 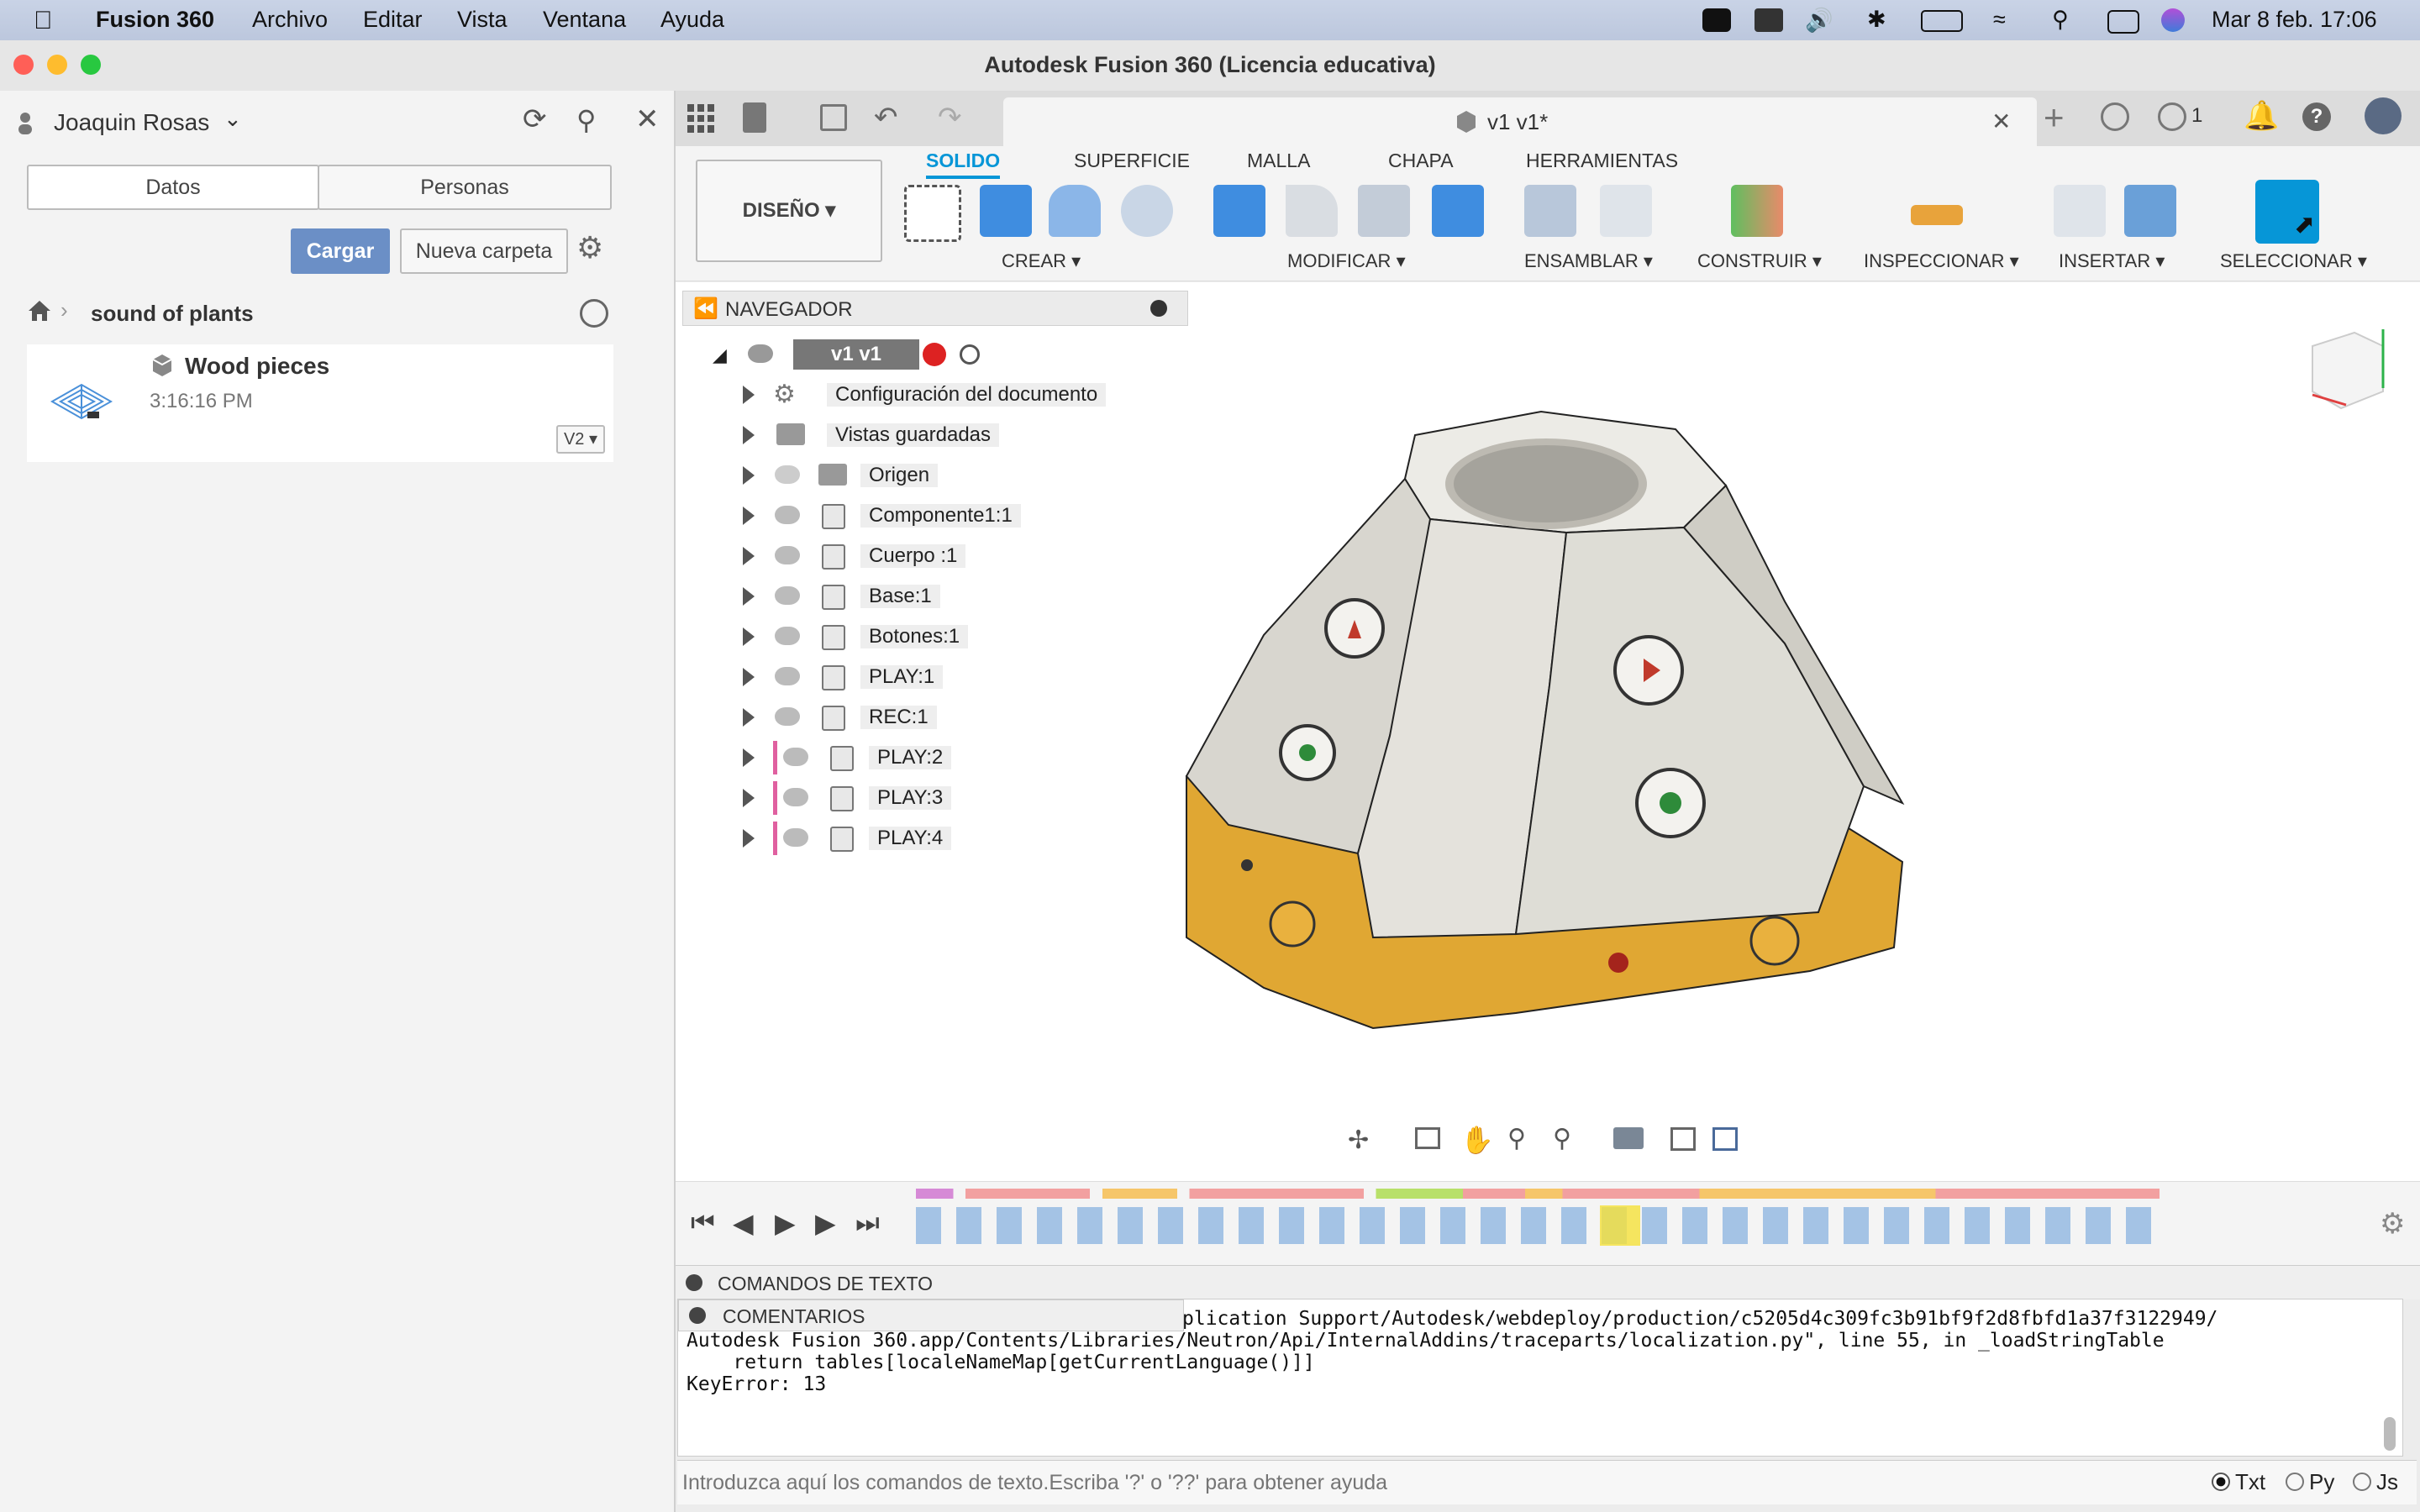 What do you see at coordinates (340, 251) in the screenshot?
I see `upload-button: Cargar` at bounding box center [340, 251].